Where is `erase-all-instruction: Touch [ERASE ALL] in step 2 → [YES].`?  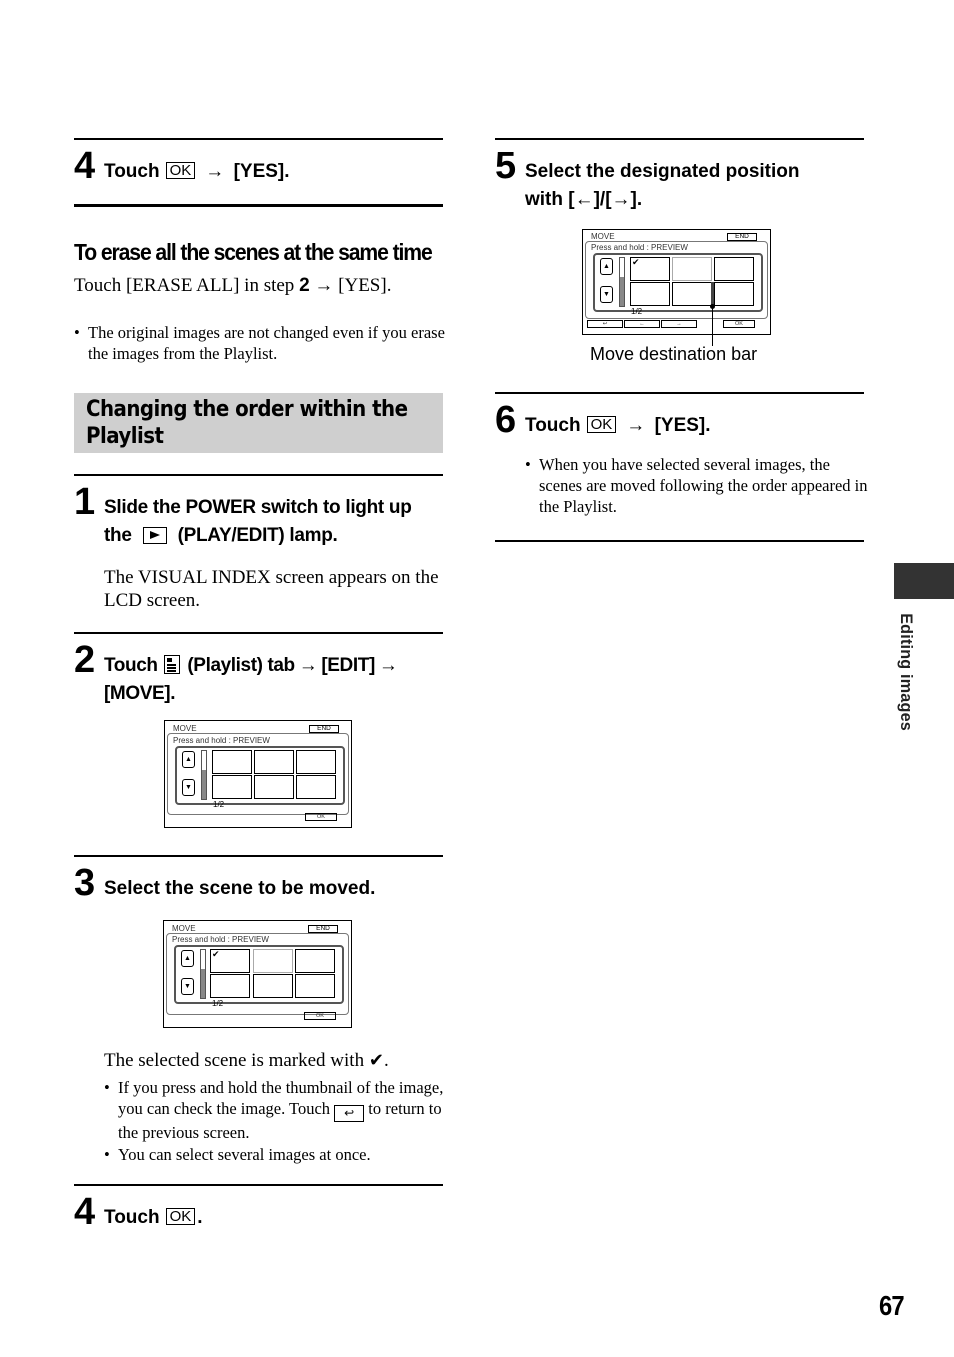 erase-all-instruction: Touch [ERASE ALL] in step 2 → [YES]. is located at coordinates (232, 285).